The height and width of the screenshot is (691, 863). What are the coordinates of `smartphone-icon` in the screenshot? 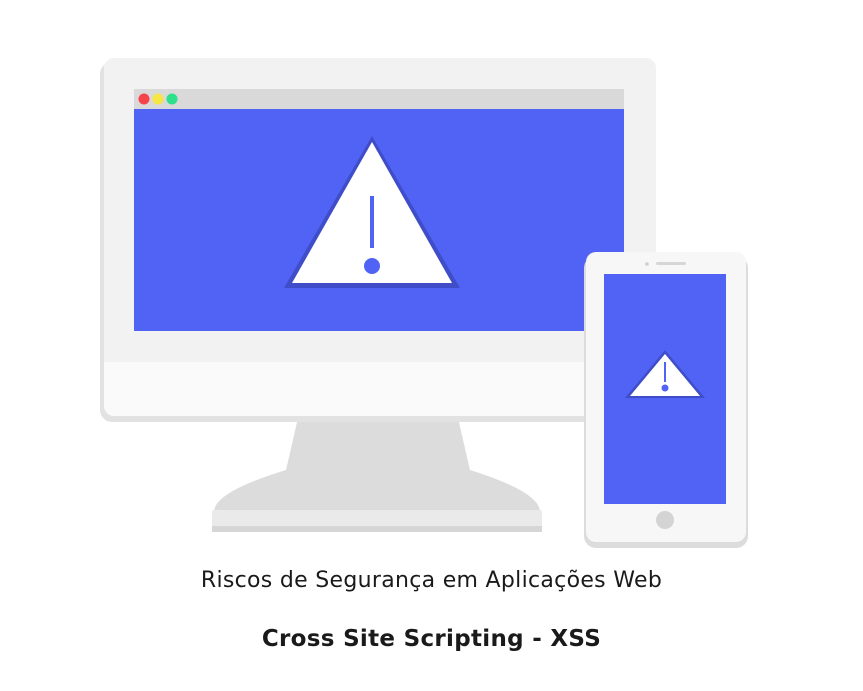 It's located at (666, 400).